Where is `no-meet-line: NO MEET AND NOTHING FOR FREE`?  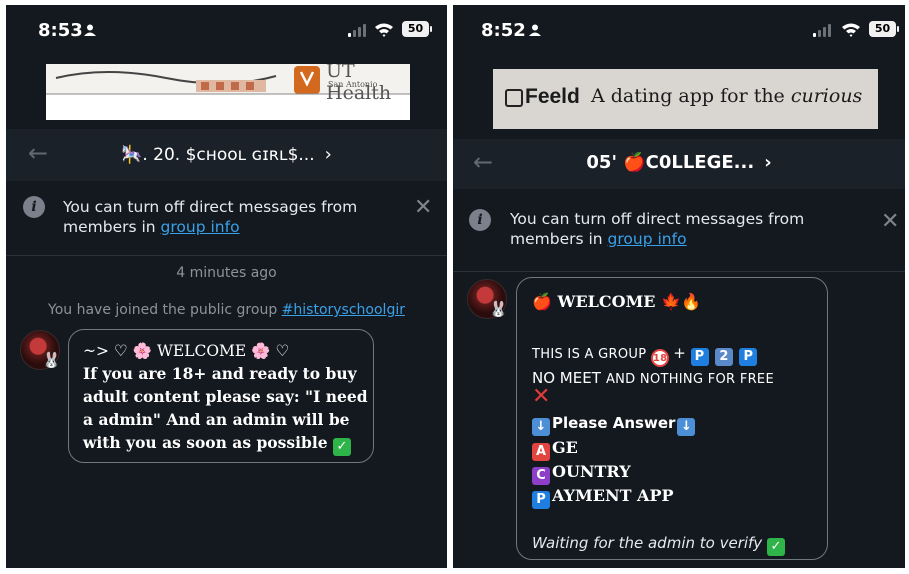
no-meet-line: NO MEET AND NOTHING FOR FREE is located at coordinates (653, 377).